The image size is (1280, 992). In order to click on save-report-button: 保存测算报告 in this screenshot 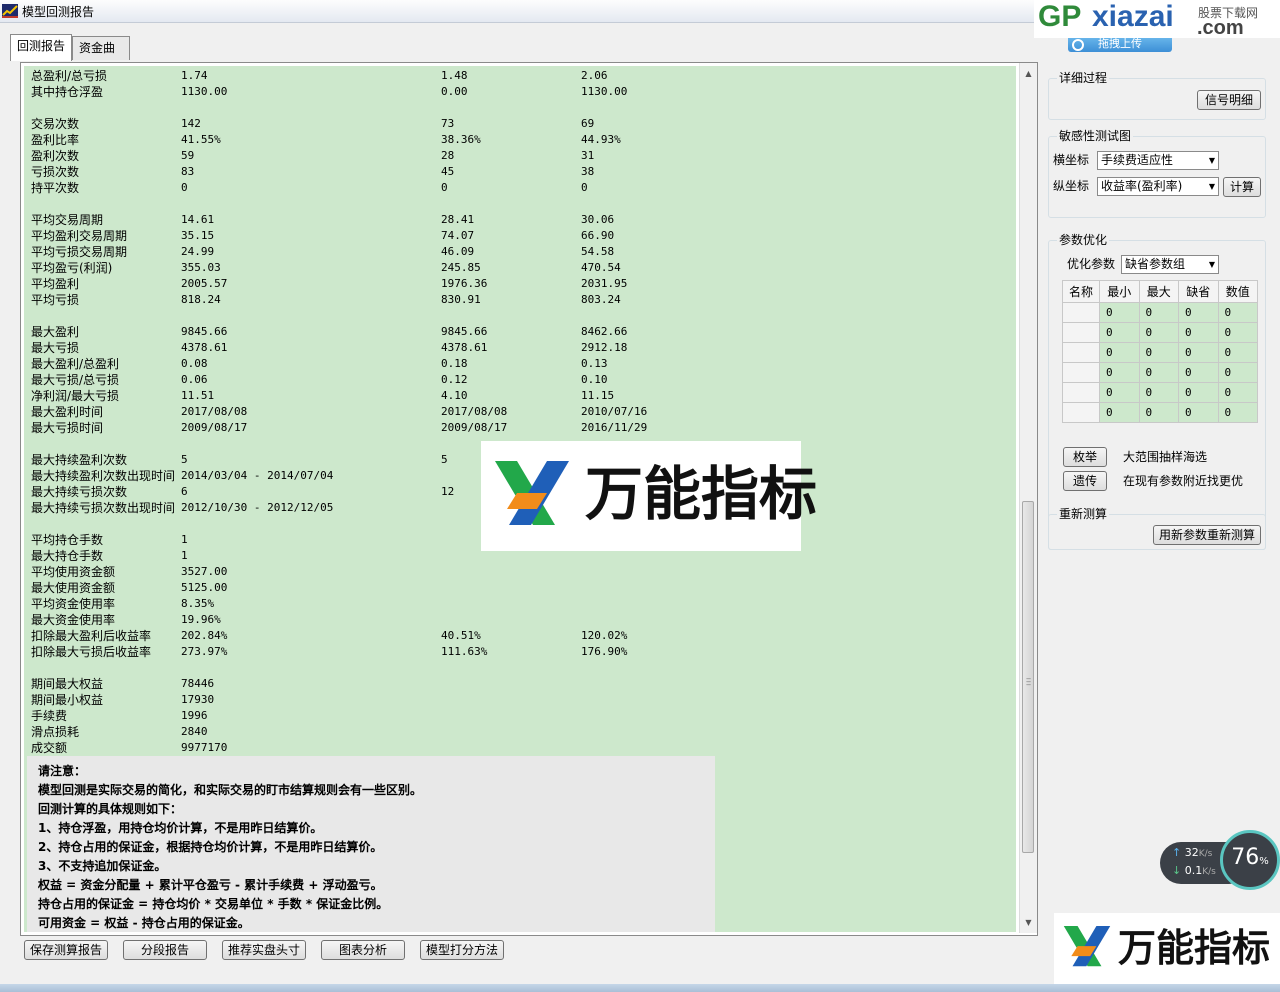, I will do `click(66, 950)`.